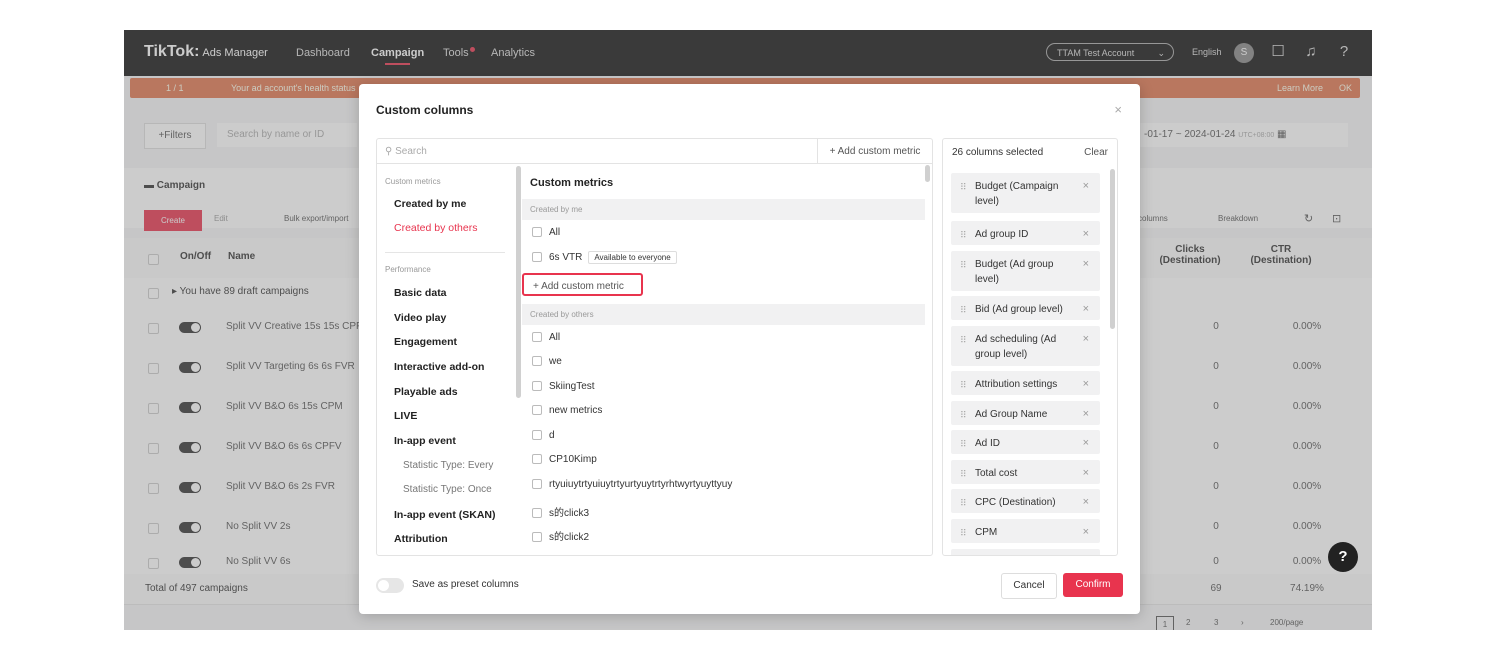  What do you see at coordinates (425, 110) in the screenshot?
I see `dialog-title: Custom columns` at bounding box center [425, 110].